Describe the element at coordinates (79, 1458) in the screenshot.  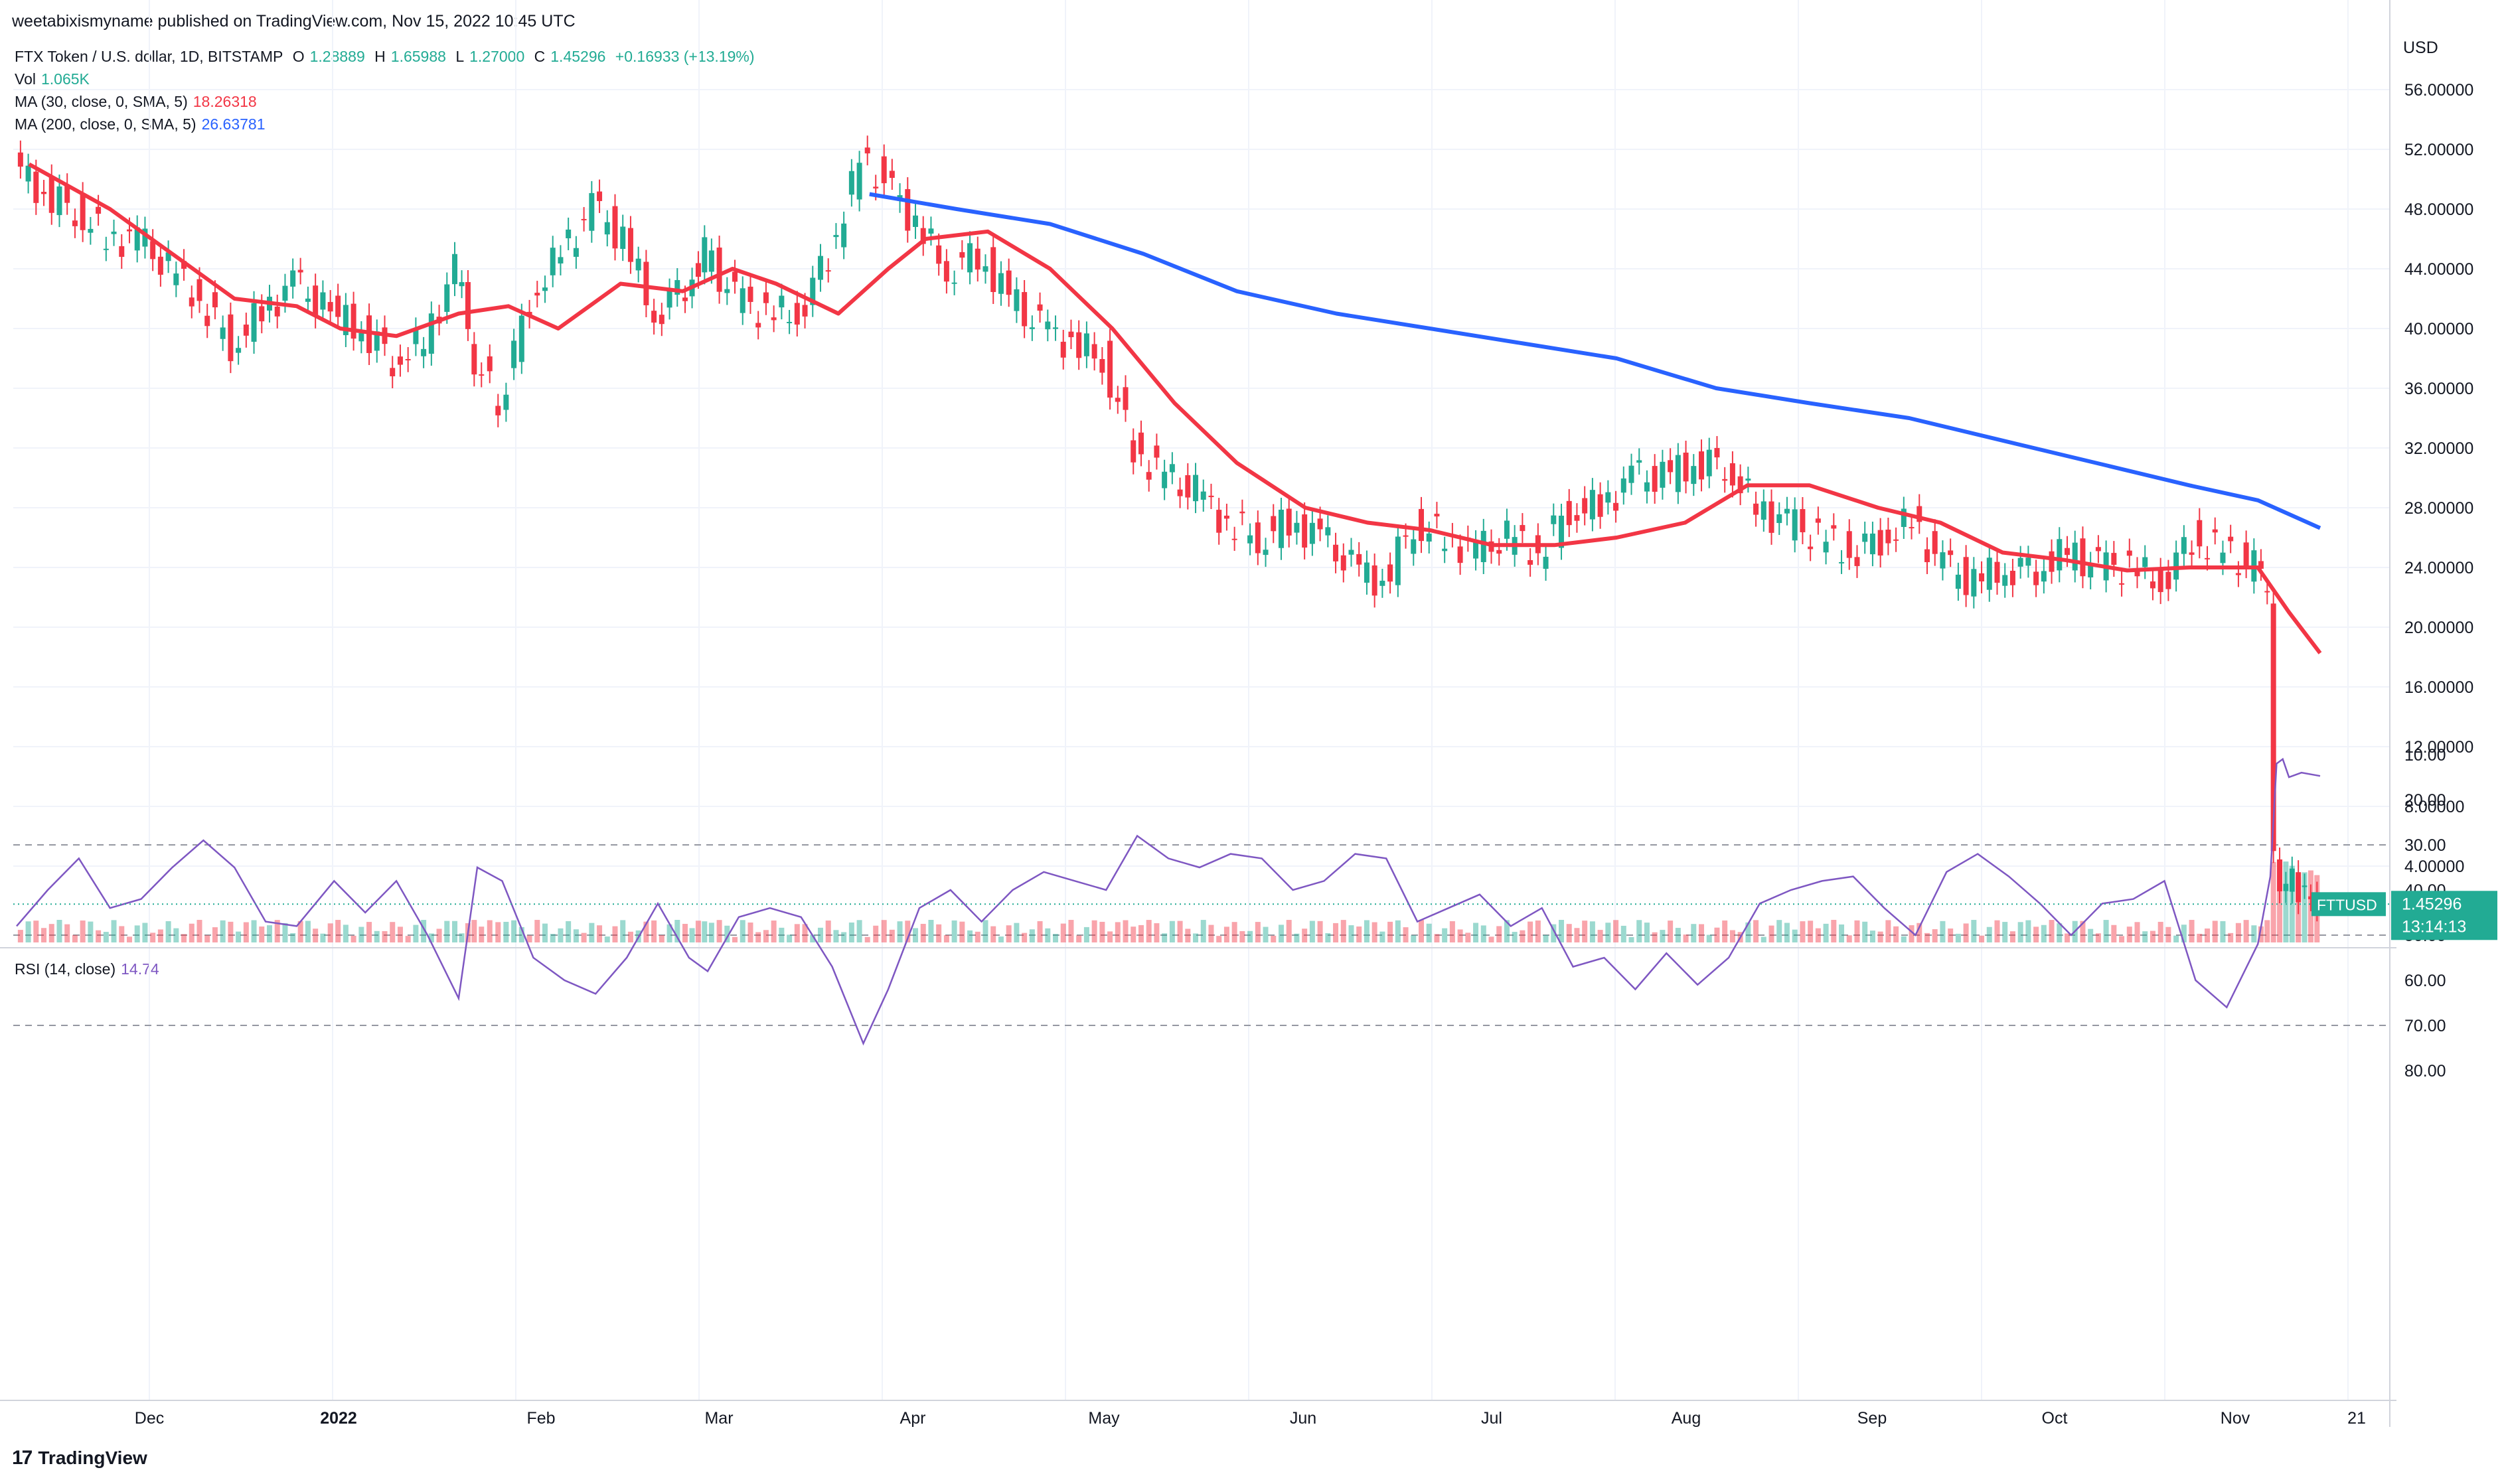
I see `tradingview-logo: 17 TradingView` at that location.